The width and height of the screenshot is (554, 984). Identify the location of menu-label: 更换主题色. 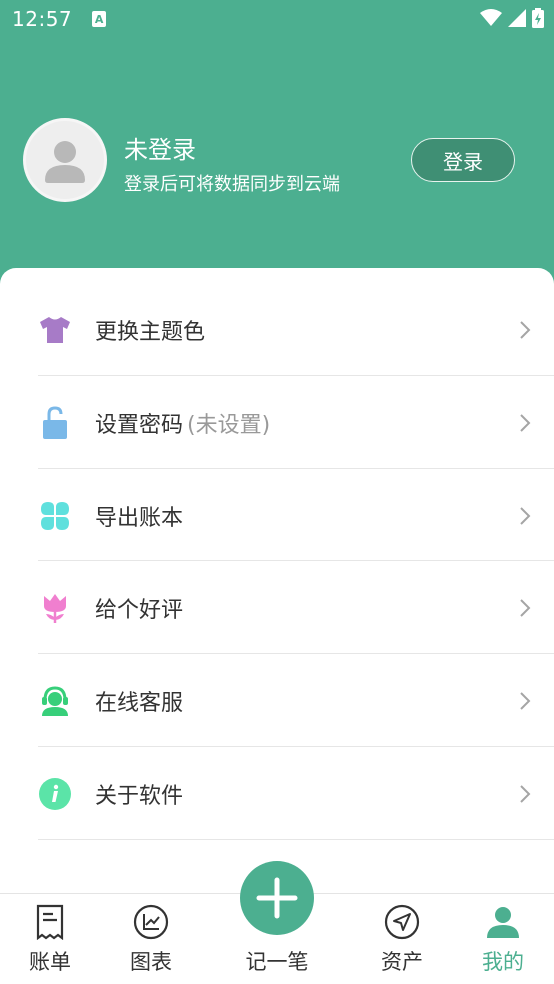
(150, 332).